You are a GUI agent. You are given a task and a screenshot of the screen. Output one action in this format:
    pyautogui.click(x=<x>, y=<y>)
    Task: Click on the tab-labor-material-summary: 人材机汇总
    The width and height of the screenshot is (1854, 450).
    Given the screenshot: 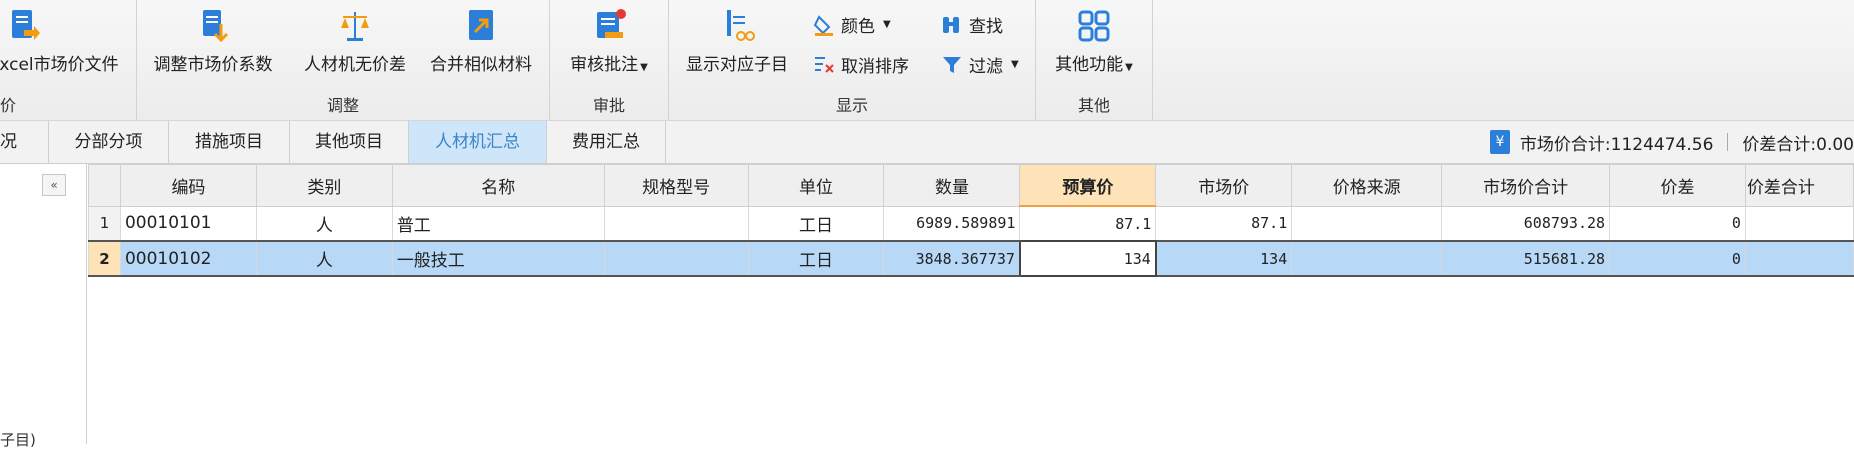 What is the action you would take?
    pyautogui.click(x=478, y=142)
    